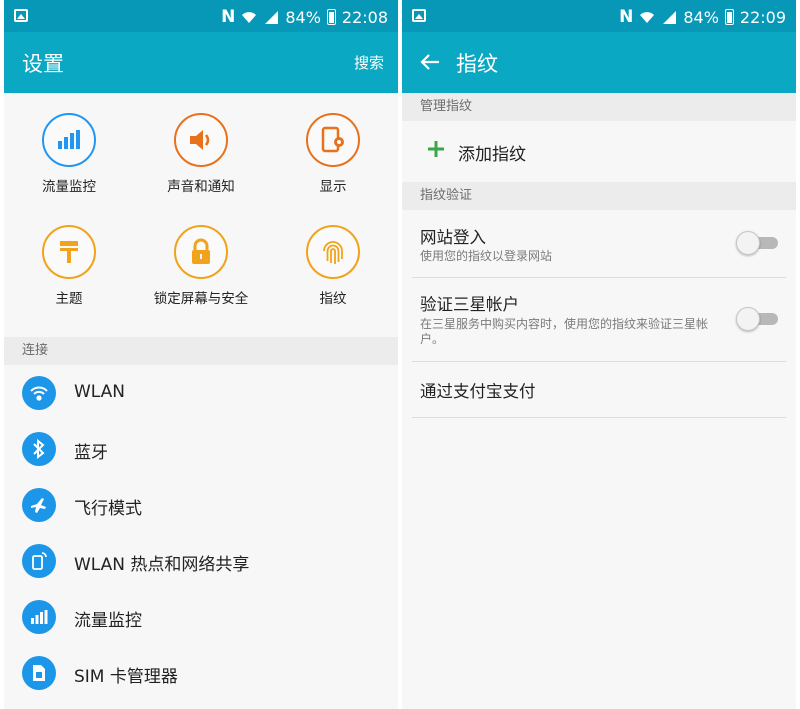  I want to click on list-item-bluetooth: 蓝牙, so click(201, 450).